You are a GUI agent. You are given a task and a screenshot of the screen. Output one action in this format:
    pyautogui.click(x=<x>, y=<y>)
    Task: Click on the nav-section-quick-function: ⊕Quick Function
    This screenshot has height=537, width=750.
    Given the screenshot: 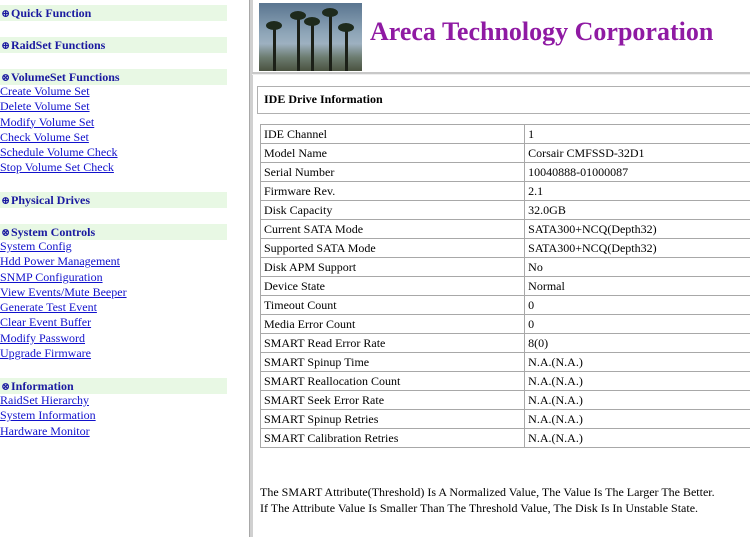 What is the action you would take?
    pyautogui.click(x=113, y=13)
    